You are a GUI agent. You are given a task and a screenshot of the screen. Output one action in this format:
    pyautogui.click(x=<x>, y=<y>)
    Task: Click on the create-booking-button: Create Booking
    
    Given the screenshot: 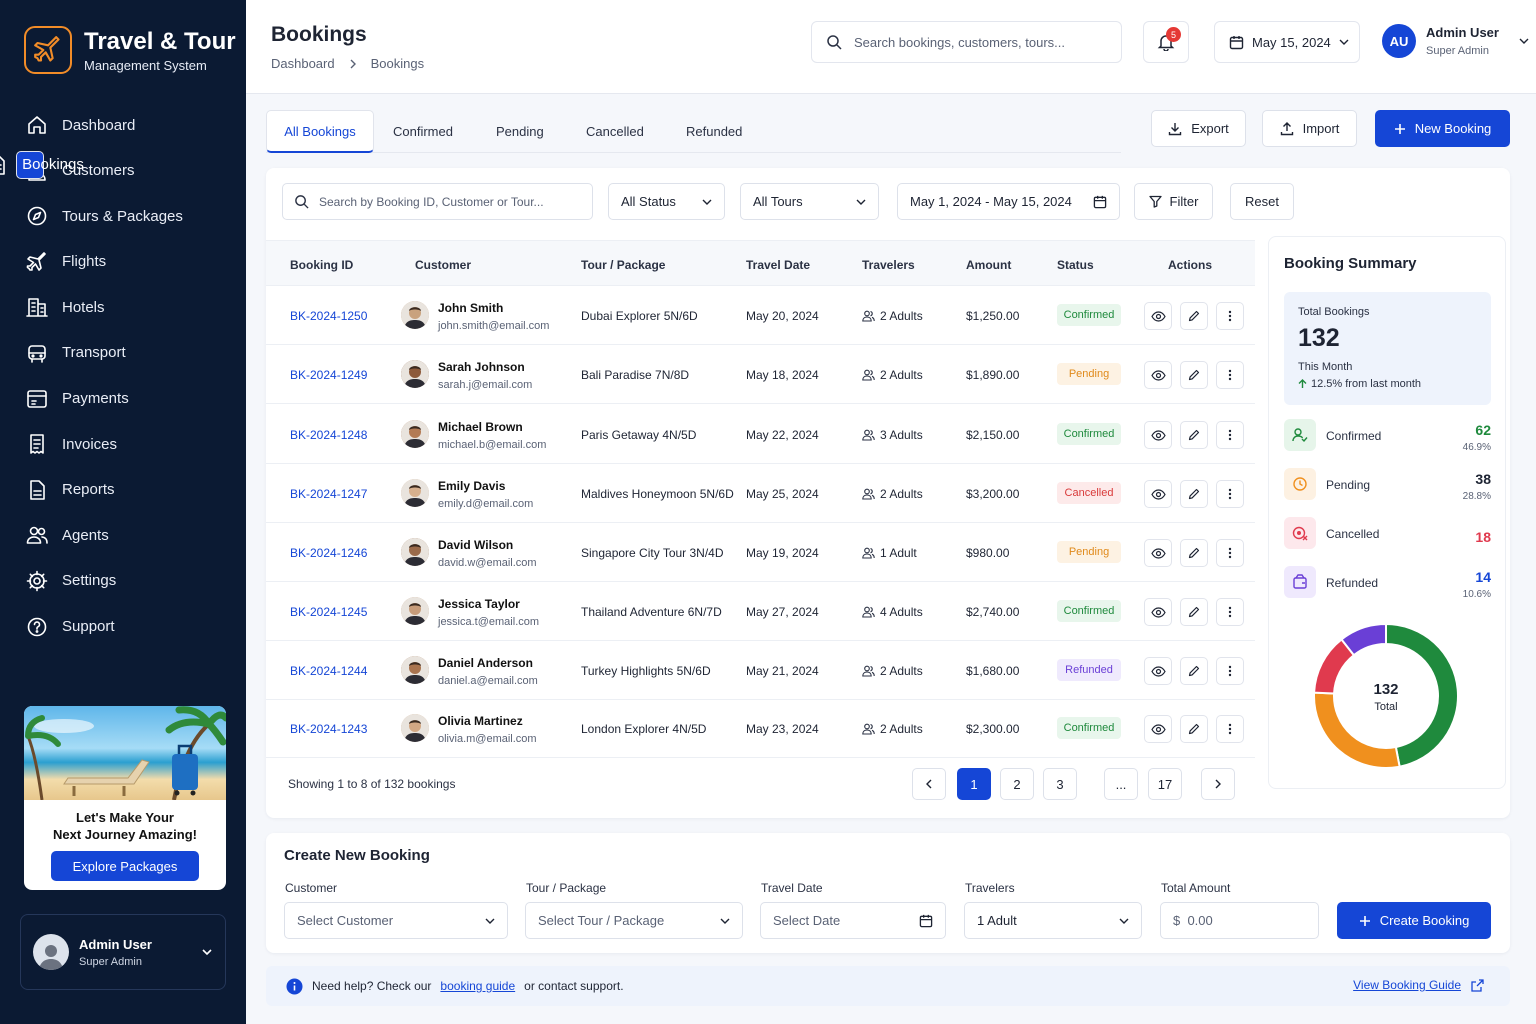 What is the action you would take?
    pyautogui.click(x=1414, y=920)
    